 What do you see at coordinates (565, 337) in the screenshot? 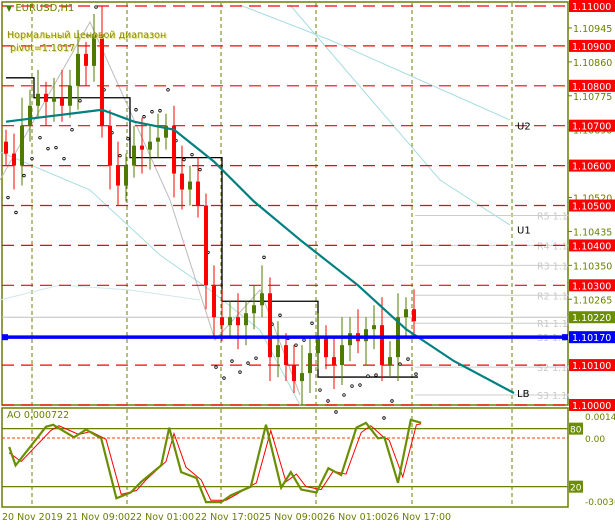
I see `pivot-right-marker` at bounding box center [565, 337].